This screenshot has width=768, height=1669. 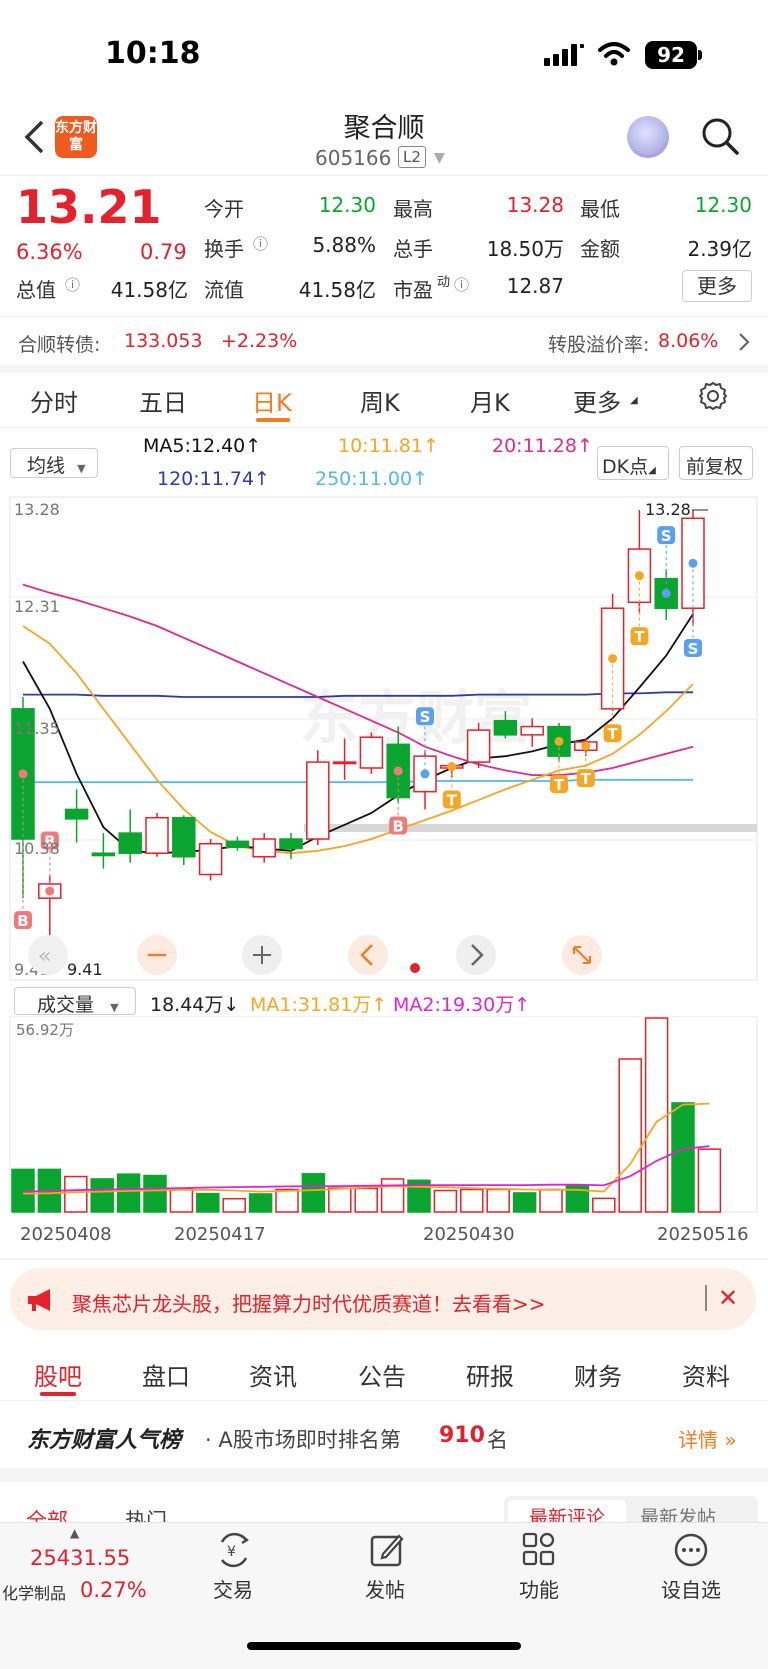 What do you see at coordinates (713, 396) in the screenshot?
I see `settings-gear-icon` at bounding box center [713, 396].